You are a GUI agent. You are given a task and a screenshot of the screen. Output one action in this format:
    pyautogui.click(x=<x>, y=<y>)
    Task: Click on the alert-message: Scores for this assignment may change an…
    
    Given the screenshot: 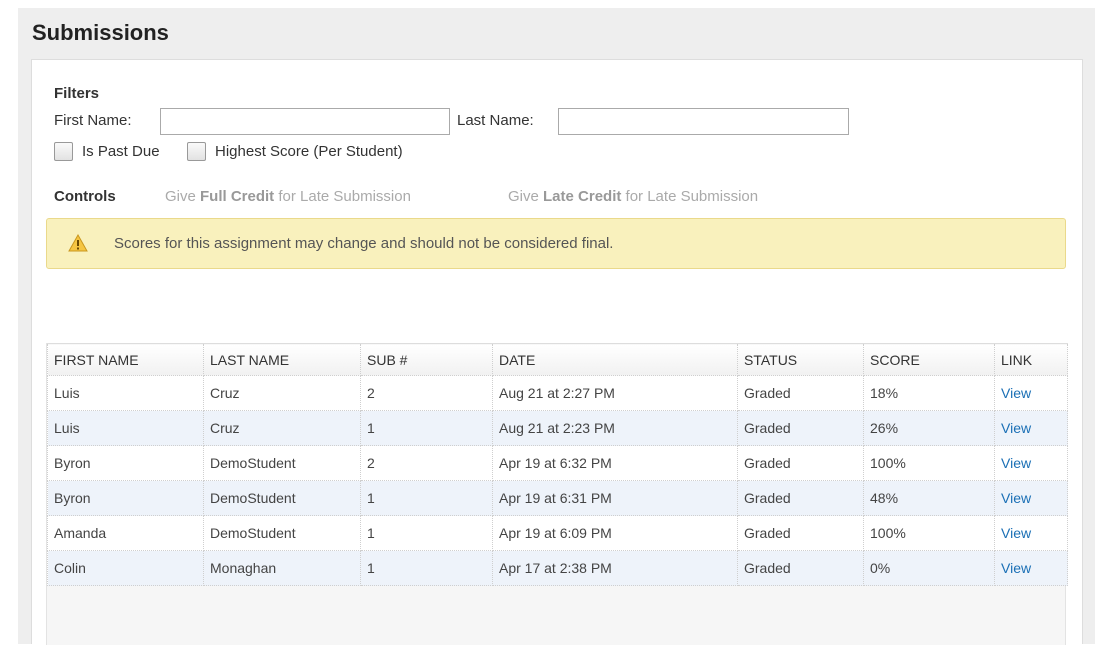 What is the action you would take?
    pyautogui.click(x=364, y=243)
    